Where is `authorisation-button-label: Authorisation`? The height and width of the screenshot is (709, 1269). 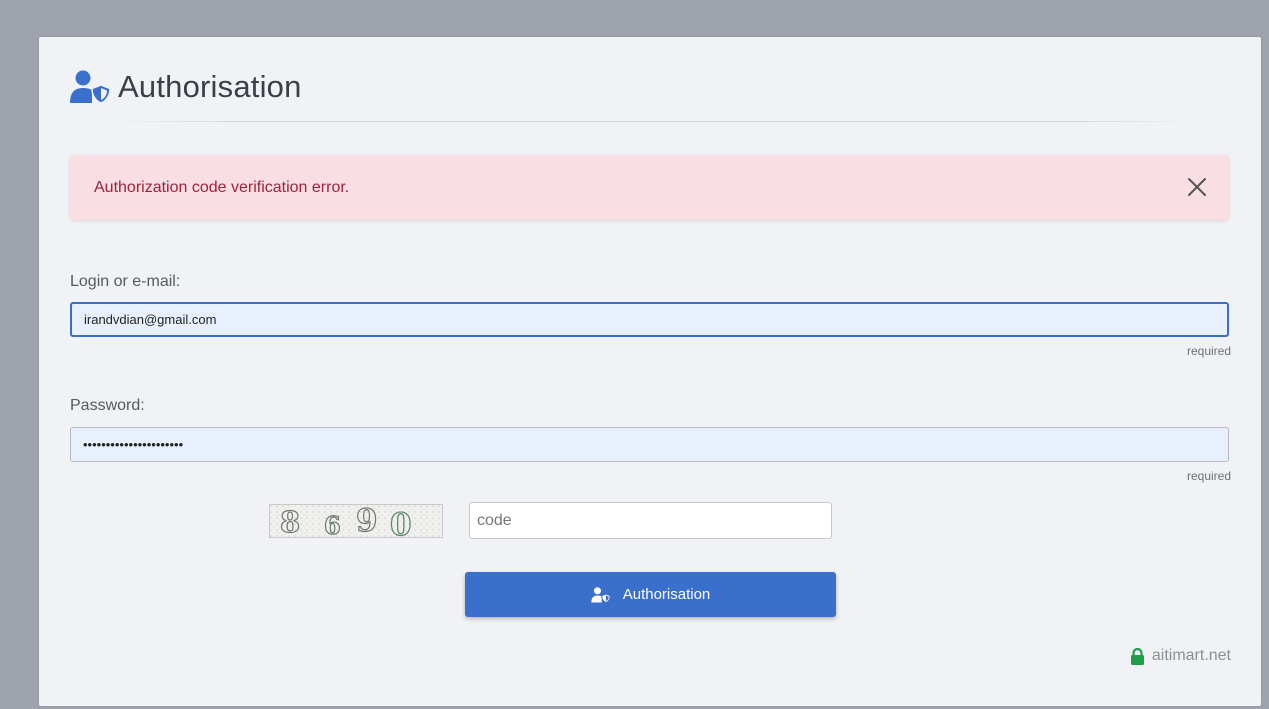 authorisation-button-label: Authorisation is located at coordinates (666, 594).